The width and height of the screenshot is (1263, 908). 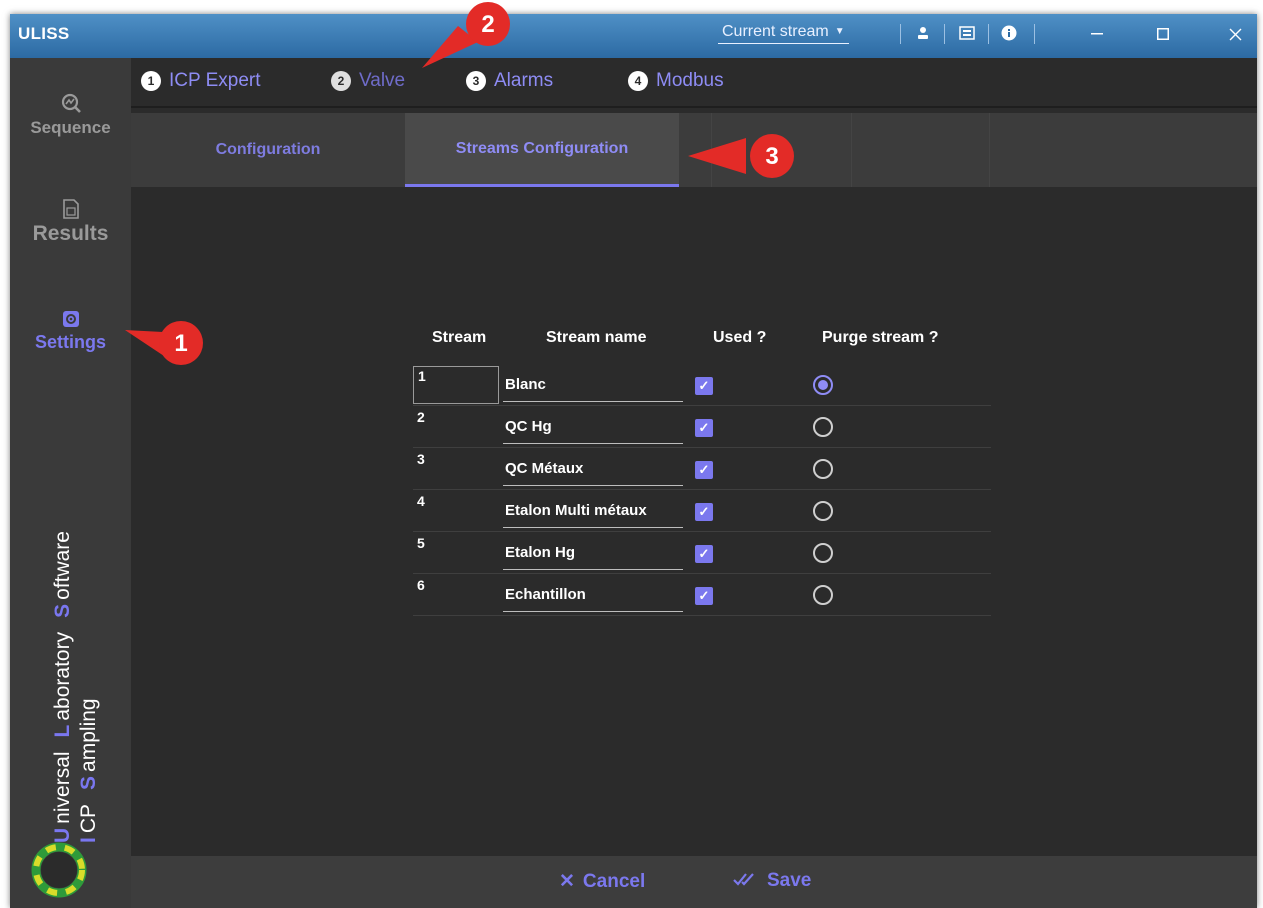 What do you see at coordinates (382, 80) in the screenshot?
I see `tab-label: Valve` at bounding box center [382, 80].